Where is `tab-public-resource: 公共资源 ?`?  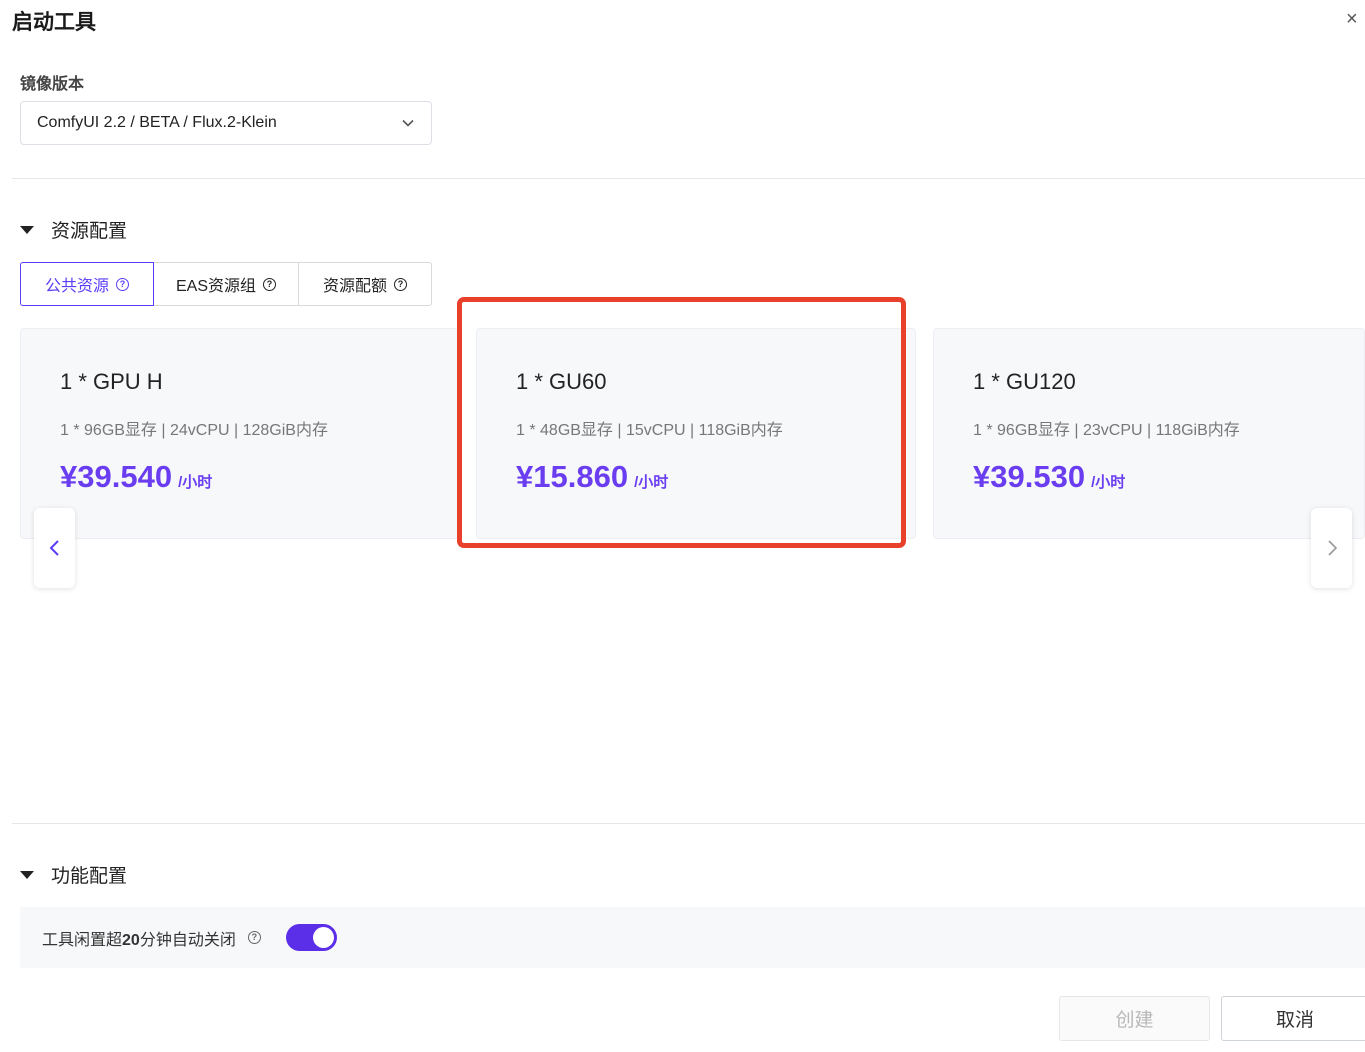
tab-public-resource: 公共资源 ? is located at coordinates (87, 284).